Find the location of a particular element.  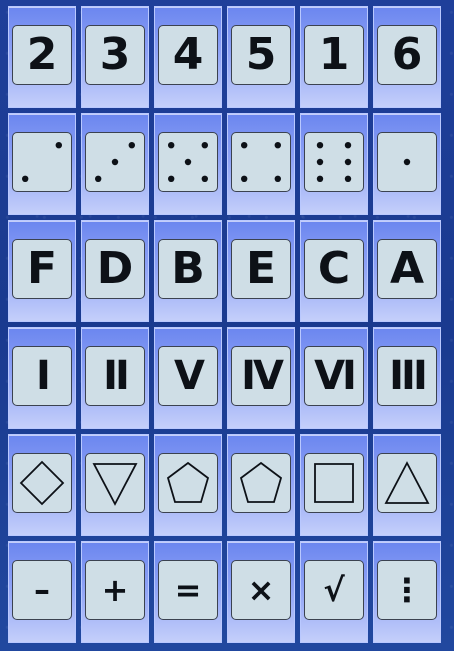

operator-label: + is located at coordinates (115, 590).